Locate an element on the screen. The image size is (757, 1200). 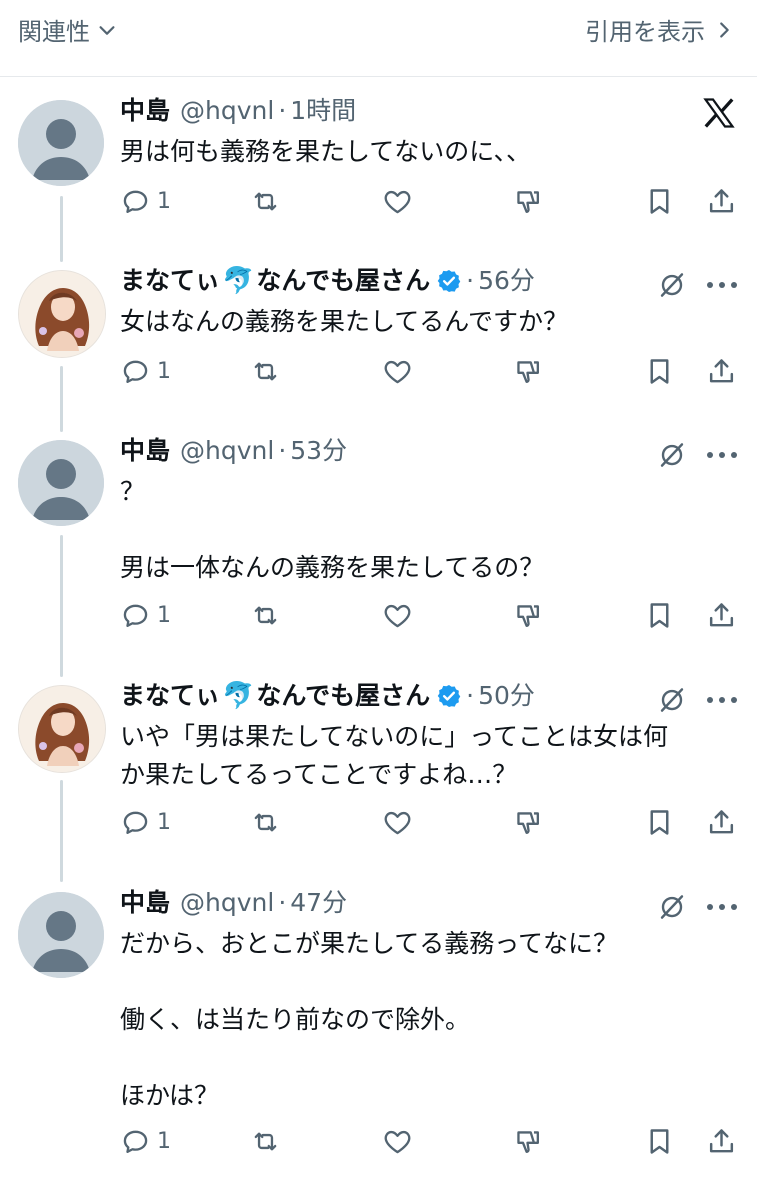
x-logo-icon is located at coordinates (719, 113).